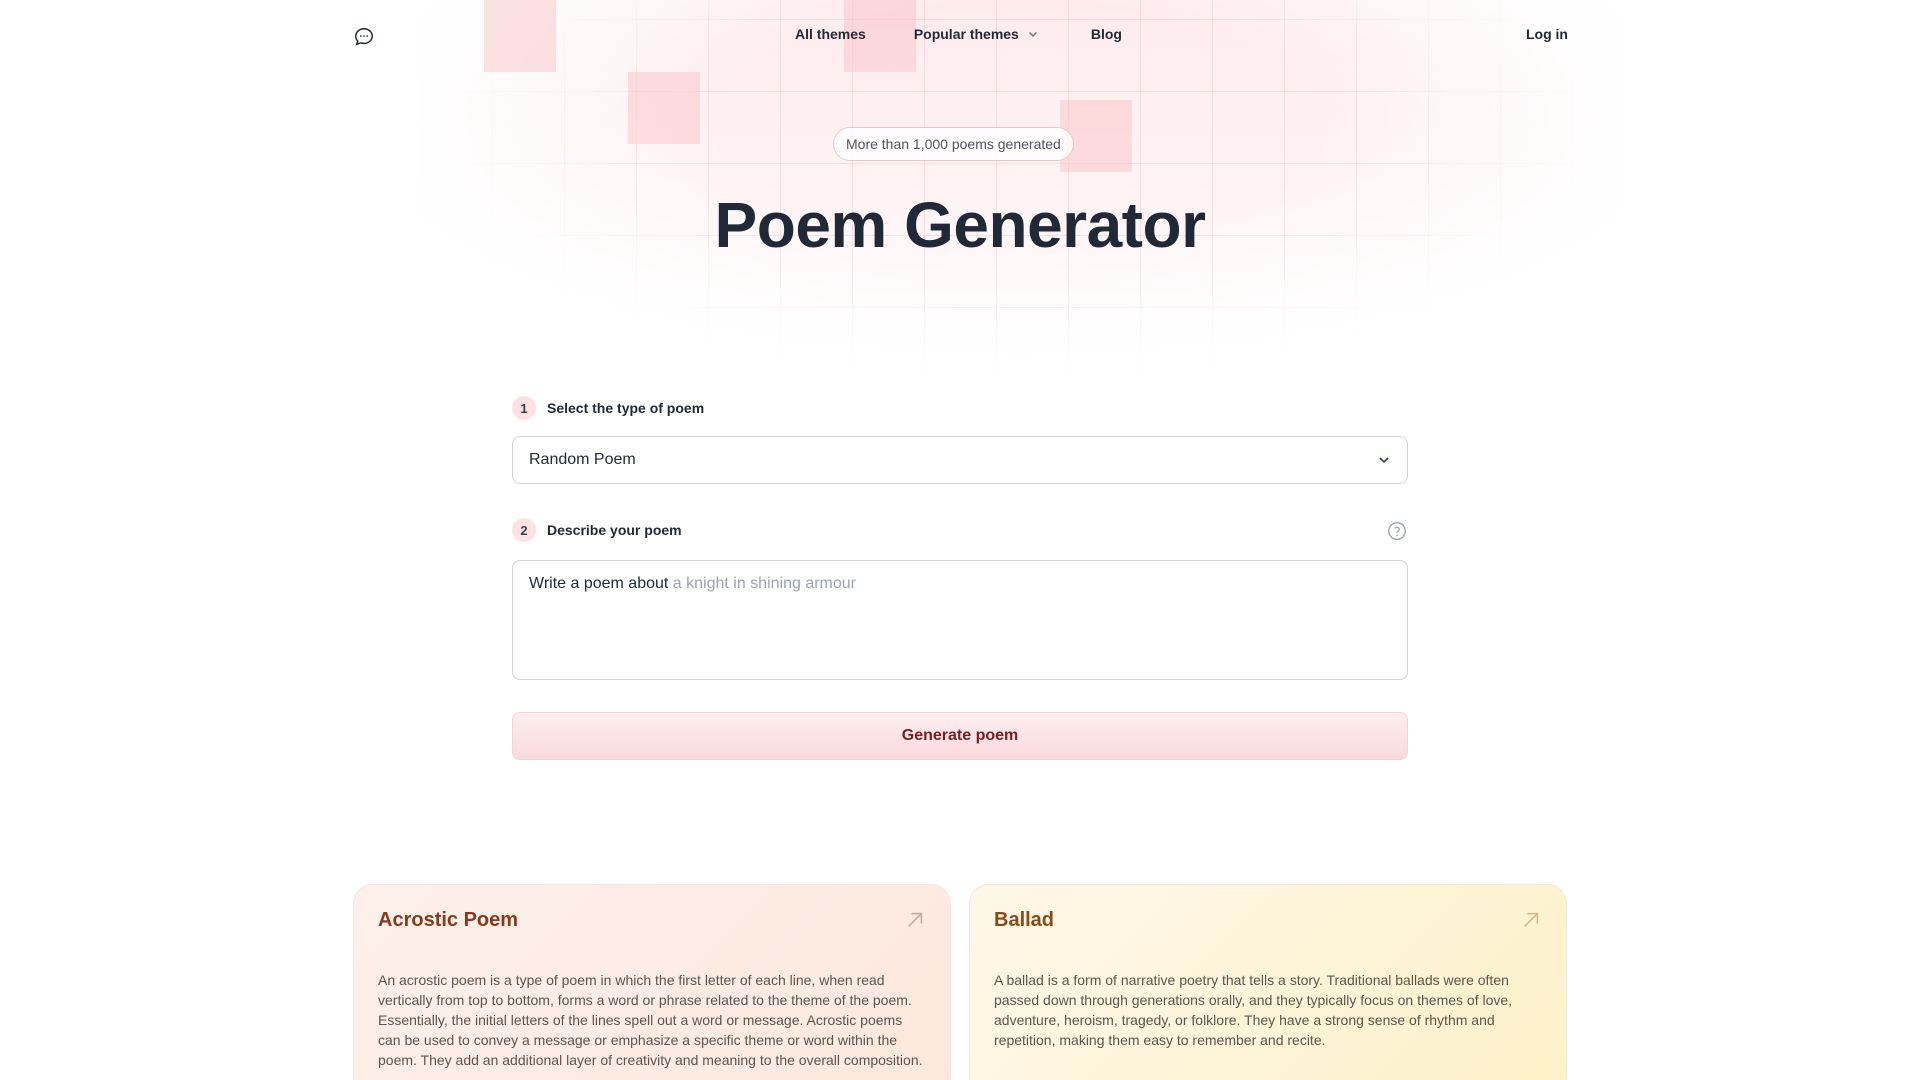 Image resolution: width=1920 pixels, height=1080 pixels. What do you see at coordinates (1397, 531) in the screenshot?
I see `help-icon` at bounding box center [1397, 531].